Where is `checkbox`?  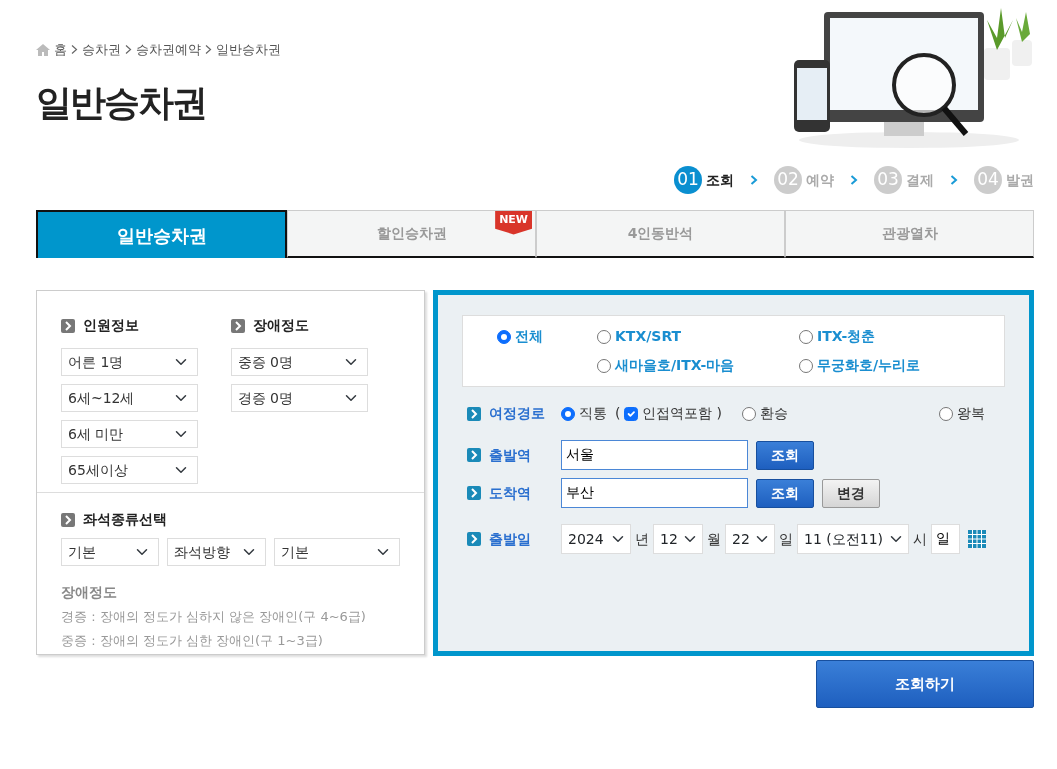
checkbox is located at coordinates (631, 413).